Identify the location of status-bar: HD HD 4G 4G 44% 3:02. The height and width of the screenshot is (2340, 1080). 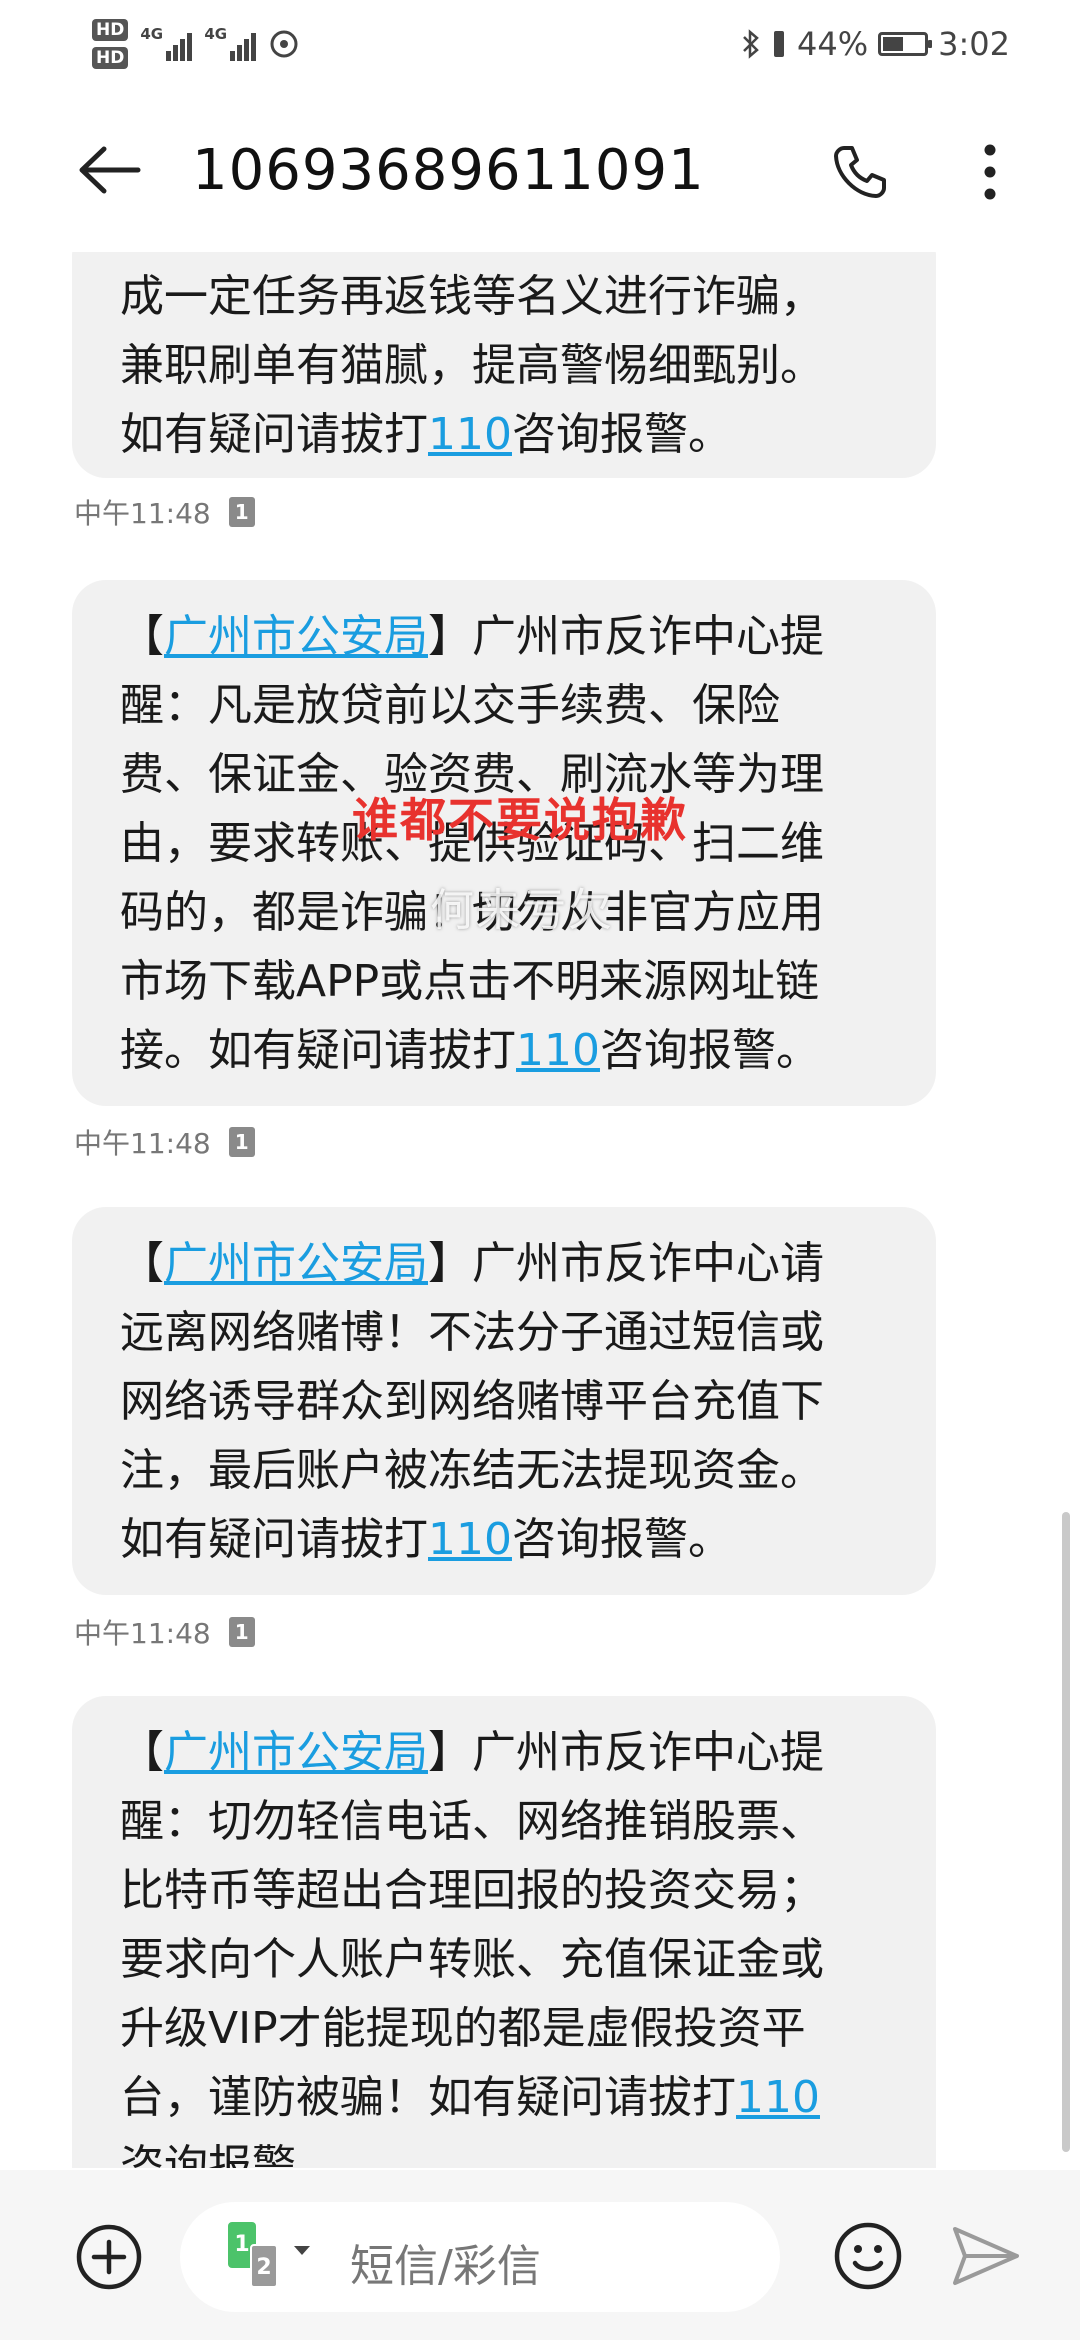
(540, 45).